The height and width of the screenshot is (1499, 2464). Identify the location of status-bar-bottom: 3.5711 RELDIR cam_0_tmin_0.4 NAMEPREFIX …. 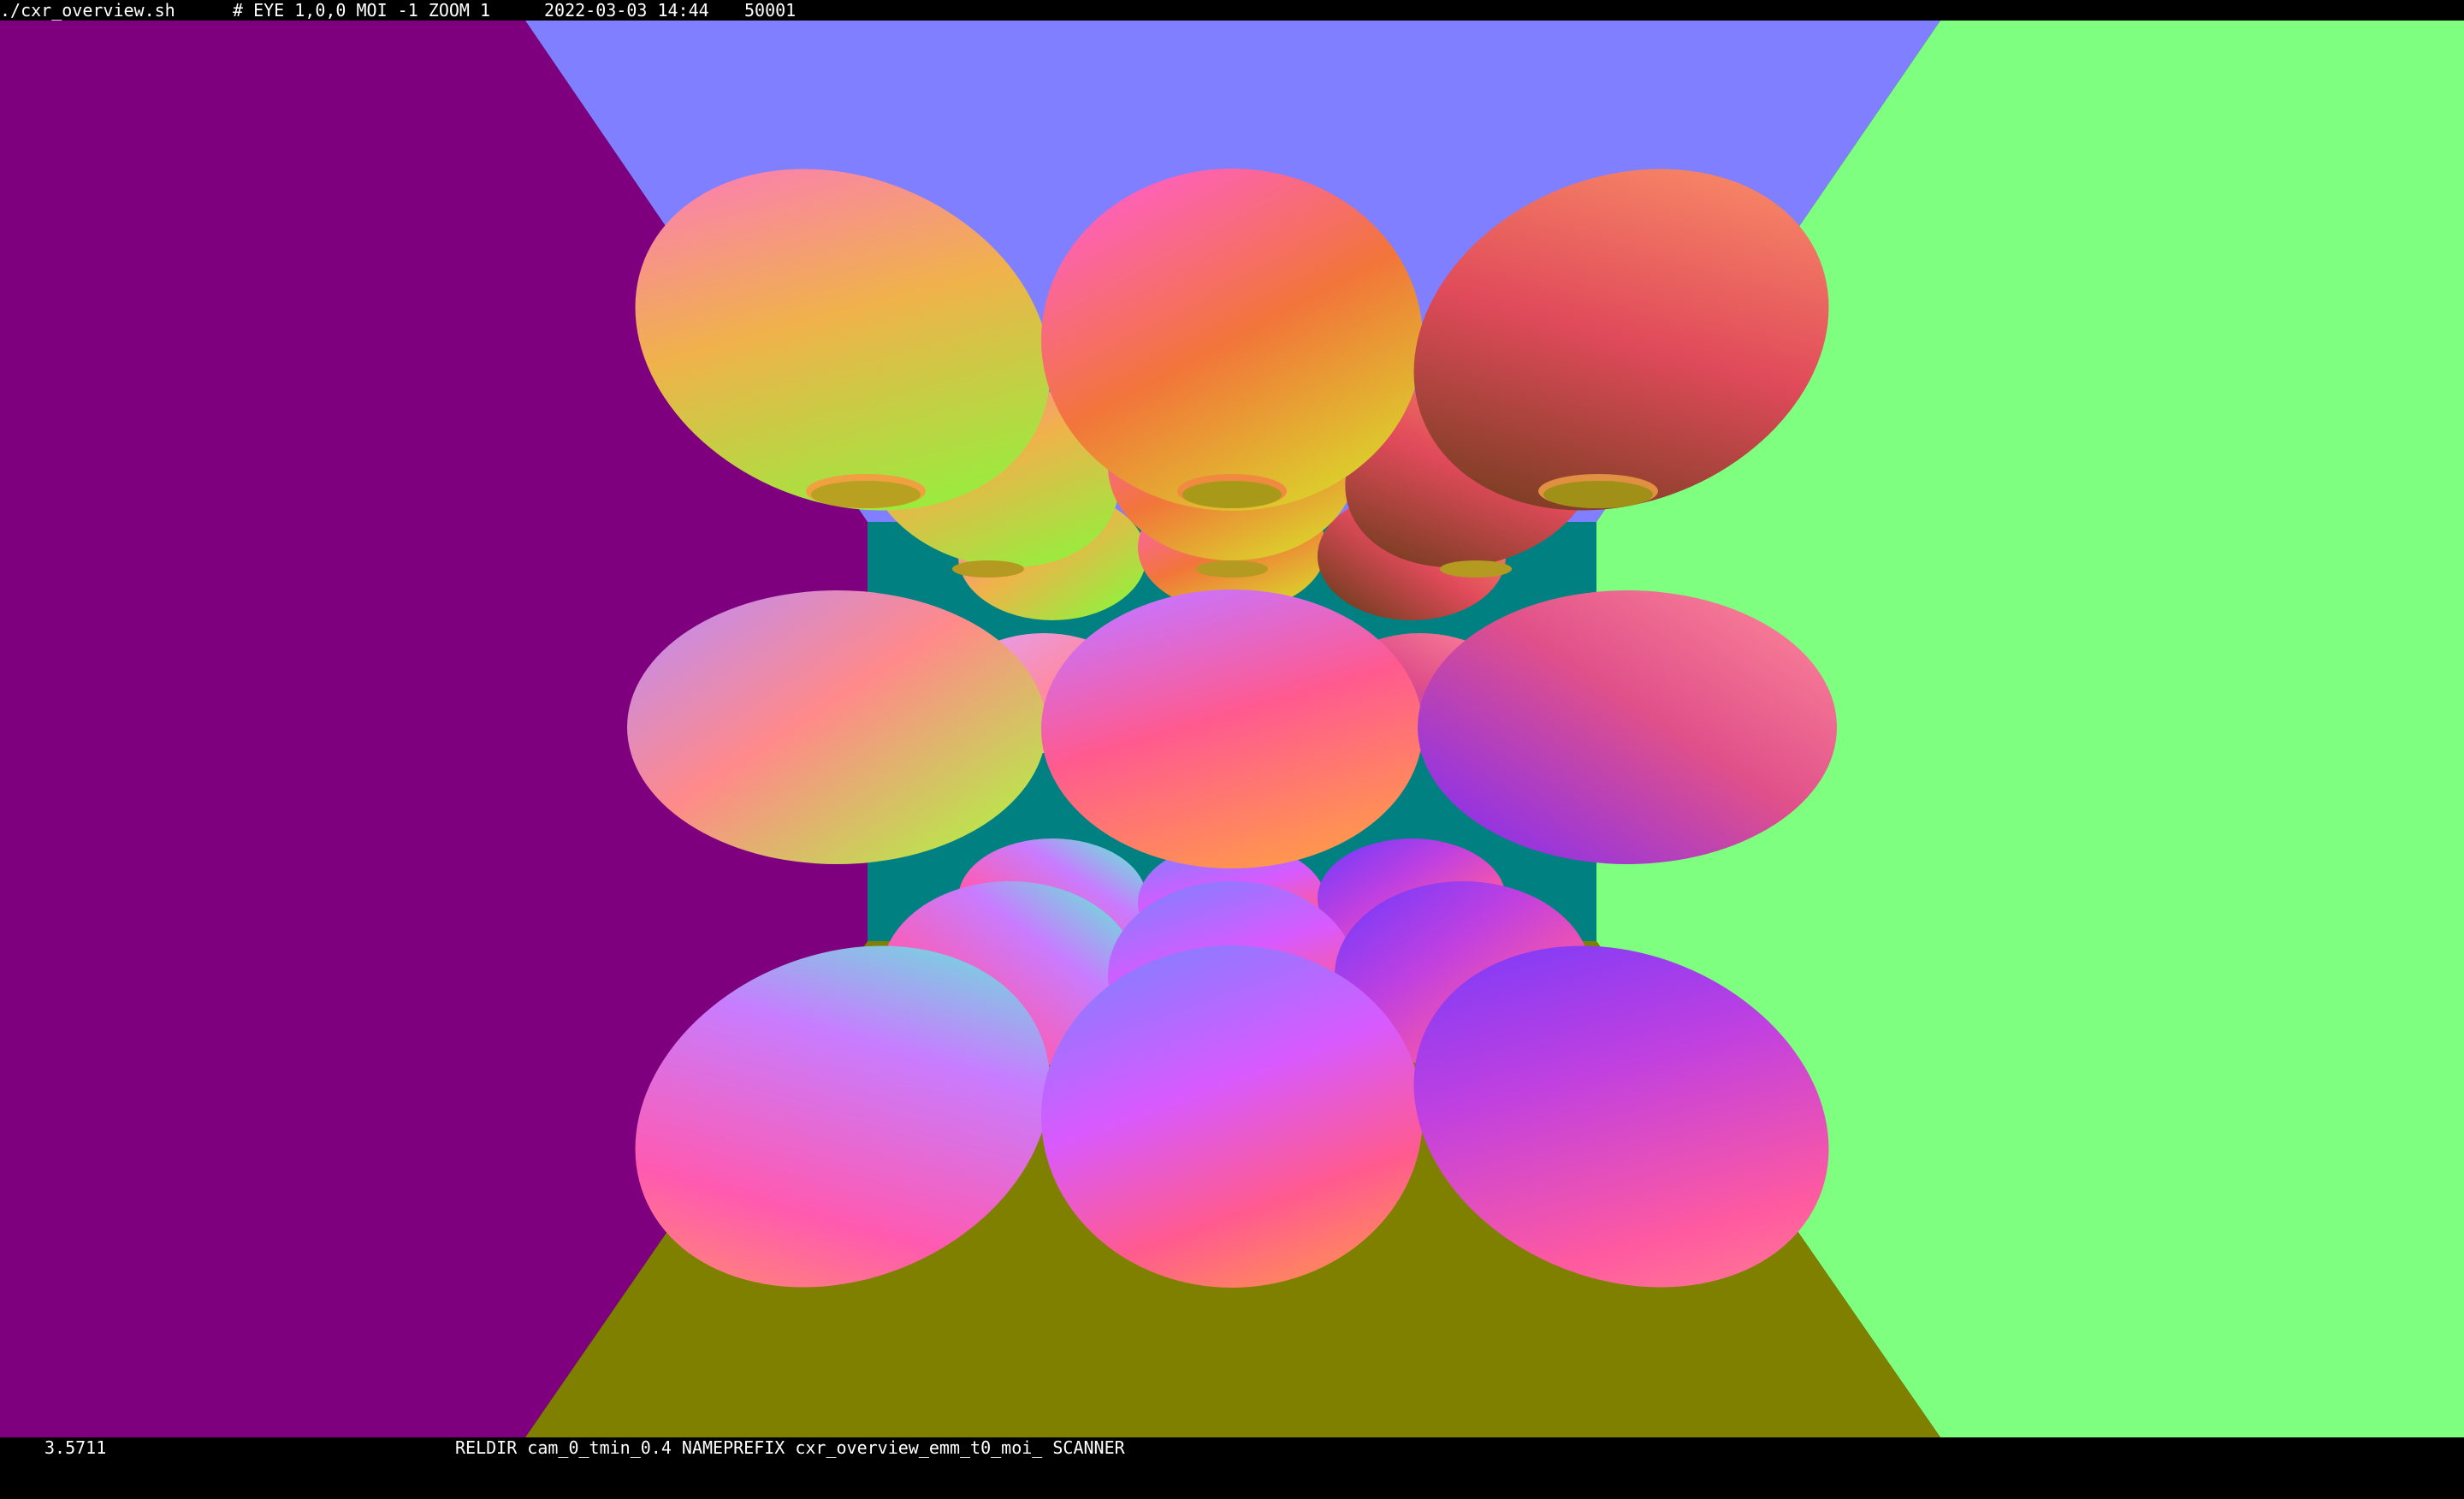
(1232, 1447).